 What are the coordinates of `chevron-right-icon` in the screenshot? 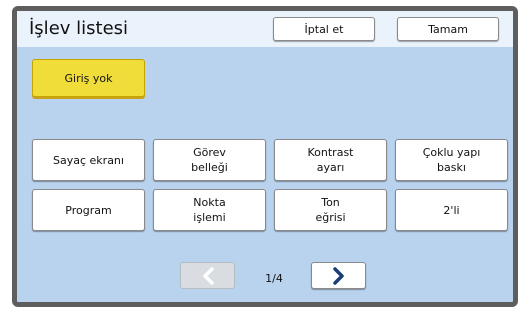 It's located at (339, 276).